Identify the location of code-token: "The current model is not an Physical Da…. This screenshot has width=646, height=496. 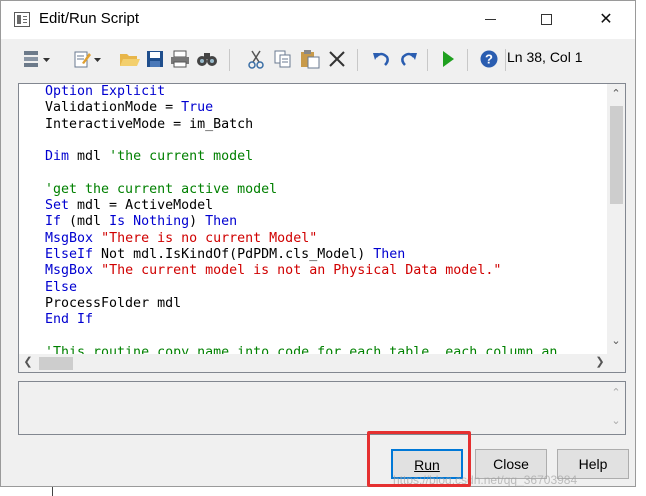
(301, 271).